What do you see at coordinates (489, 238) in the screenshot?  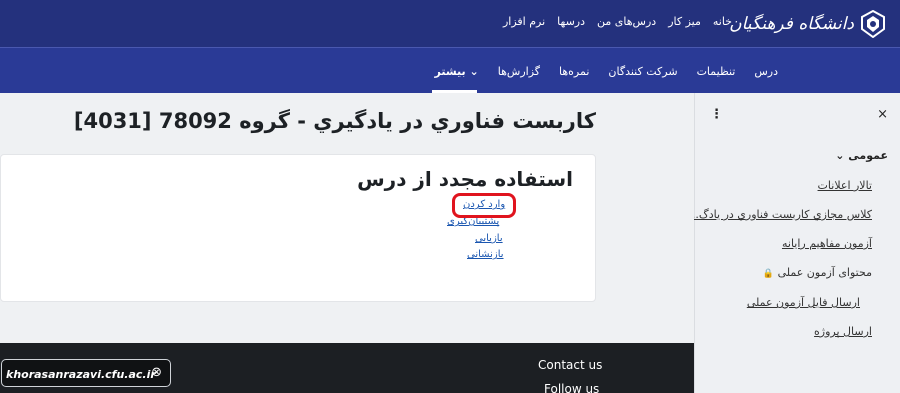 I see `restore-link: بازیابی` at bounding box center [489, 238].